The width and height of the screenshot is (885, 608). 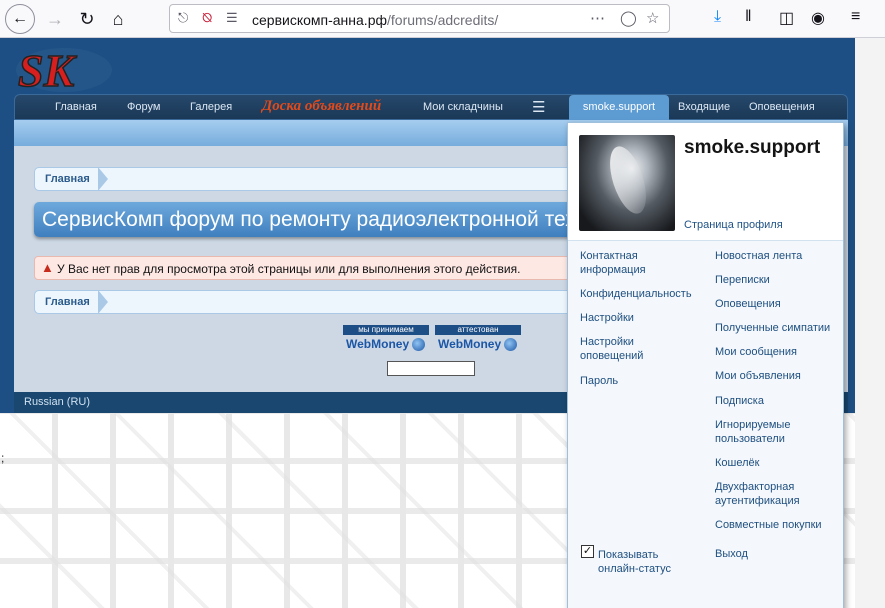 I want to click on menu-my-ads: Мои объявления, so click(x=758, y=376).